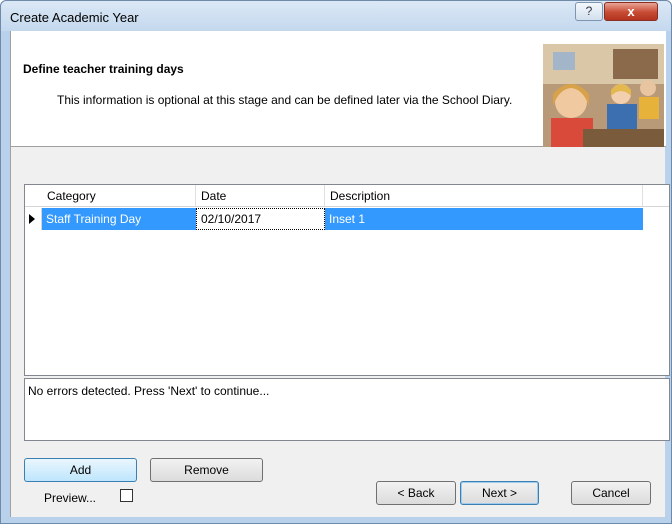 Image resolution: width=672 pixels, height=524 pixels. Describe the element at coordinates (611, 493) in the screenshot. I see `cancel-button: Cancel` at that location.